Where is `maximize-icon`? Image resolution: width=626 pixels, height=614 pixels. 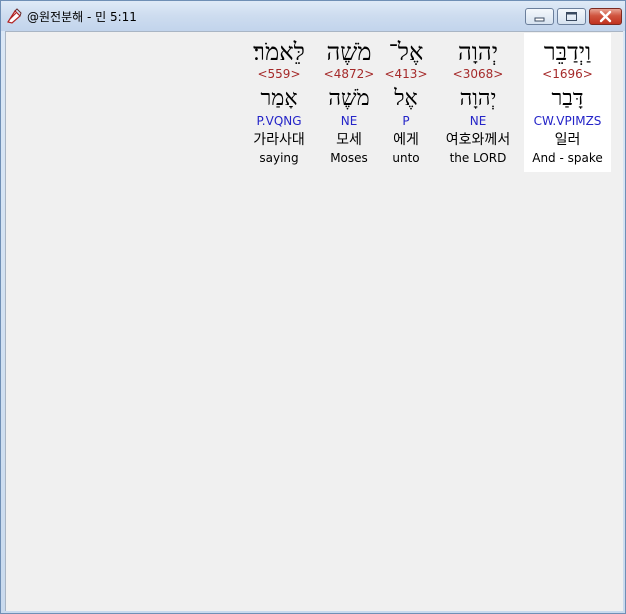
maximize-icon is located at coordinates (571, 16).